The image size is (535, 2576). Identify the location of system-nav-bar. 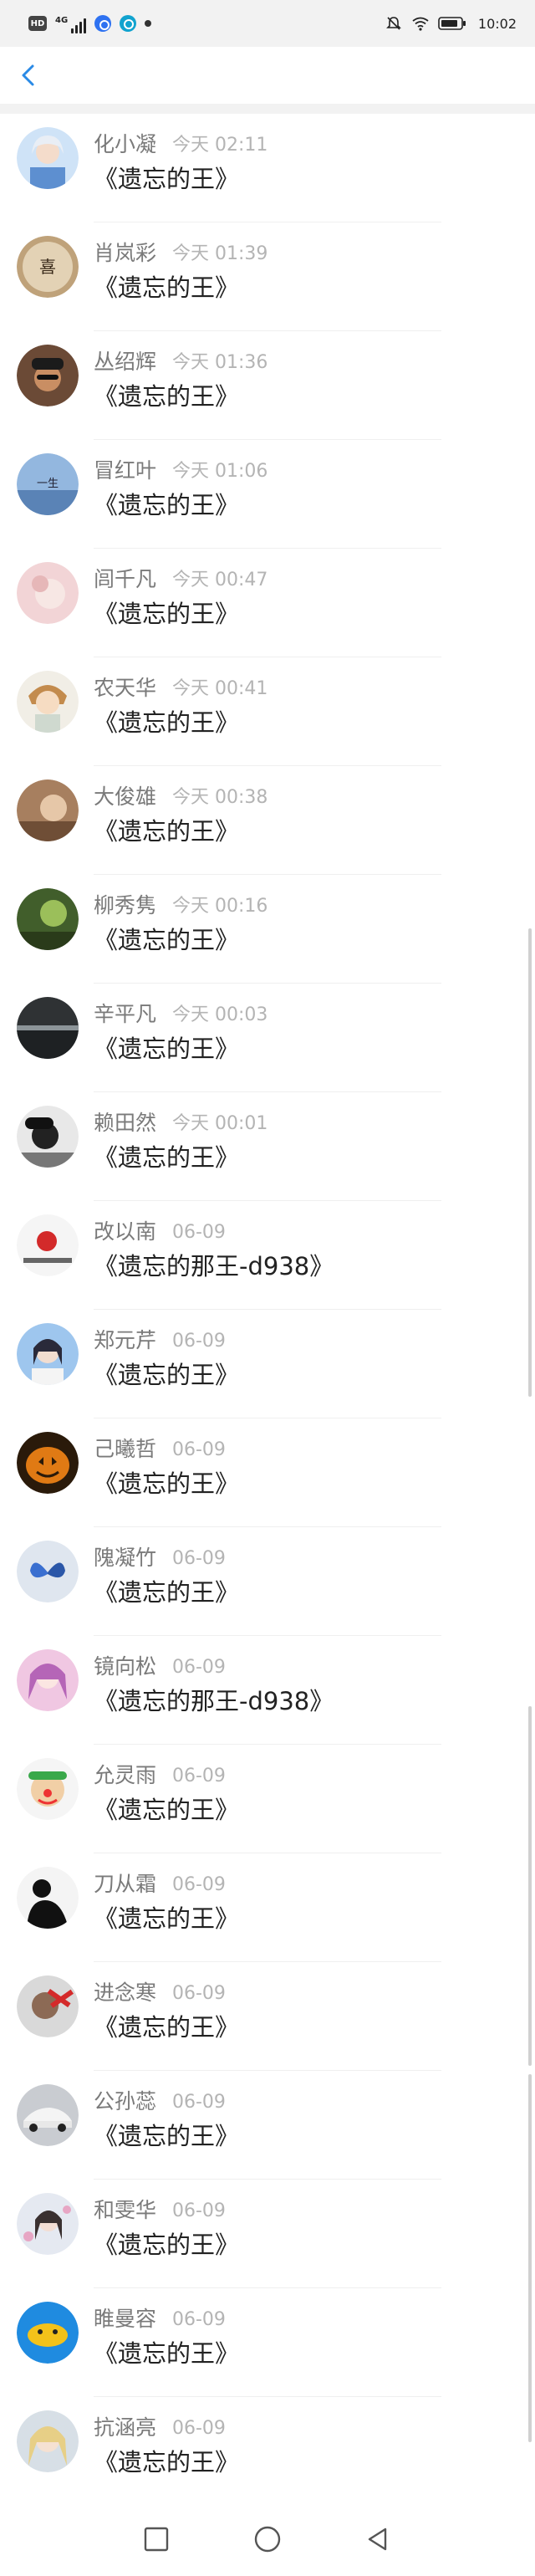
(267, 2539).